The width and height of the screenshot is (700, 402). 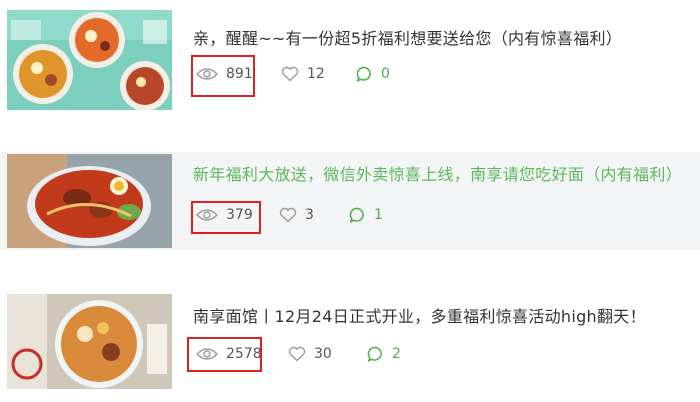 What do you see at coordinates (373, 74) in the screenshot?
I see `comment-button: 0` at bounding box center [373, 74].